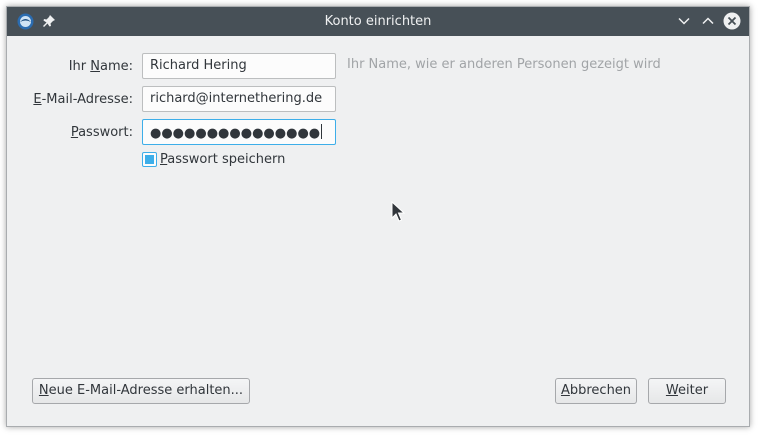 This screenshot has width=763, height=439. Describe the element at coordinates (687, 391) in the screenshot. I see `next-button: Weiter` at that location.